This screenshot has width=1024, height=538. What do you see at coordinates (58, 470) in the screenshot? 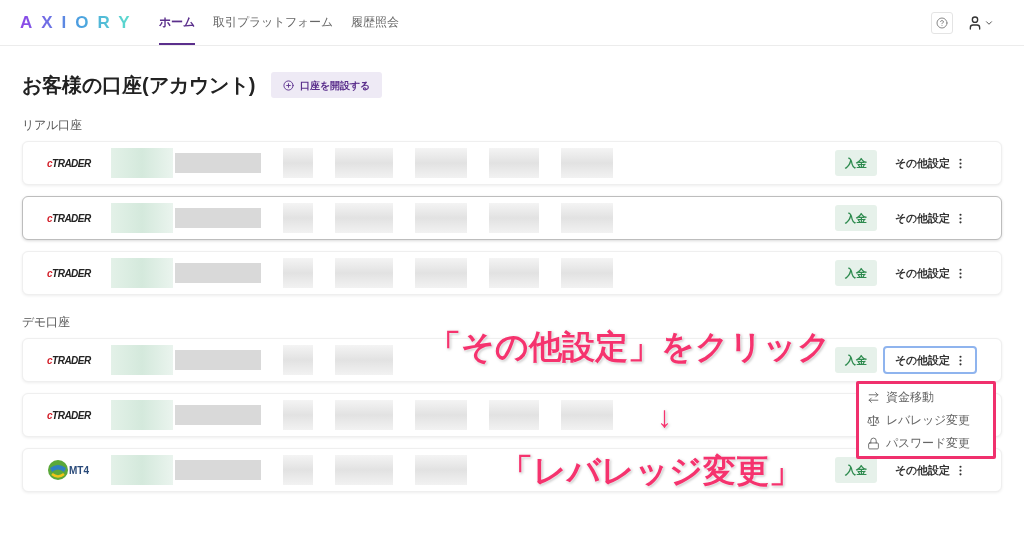
I see `globe-logo-icon` at bounding box center [58, 470].